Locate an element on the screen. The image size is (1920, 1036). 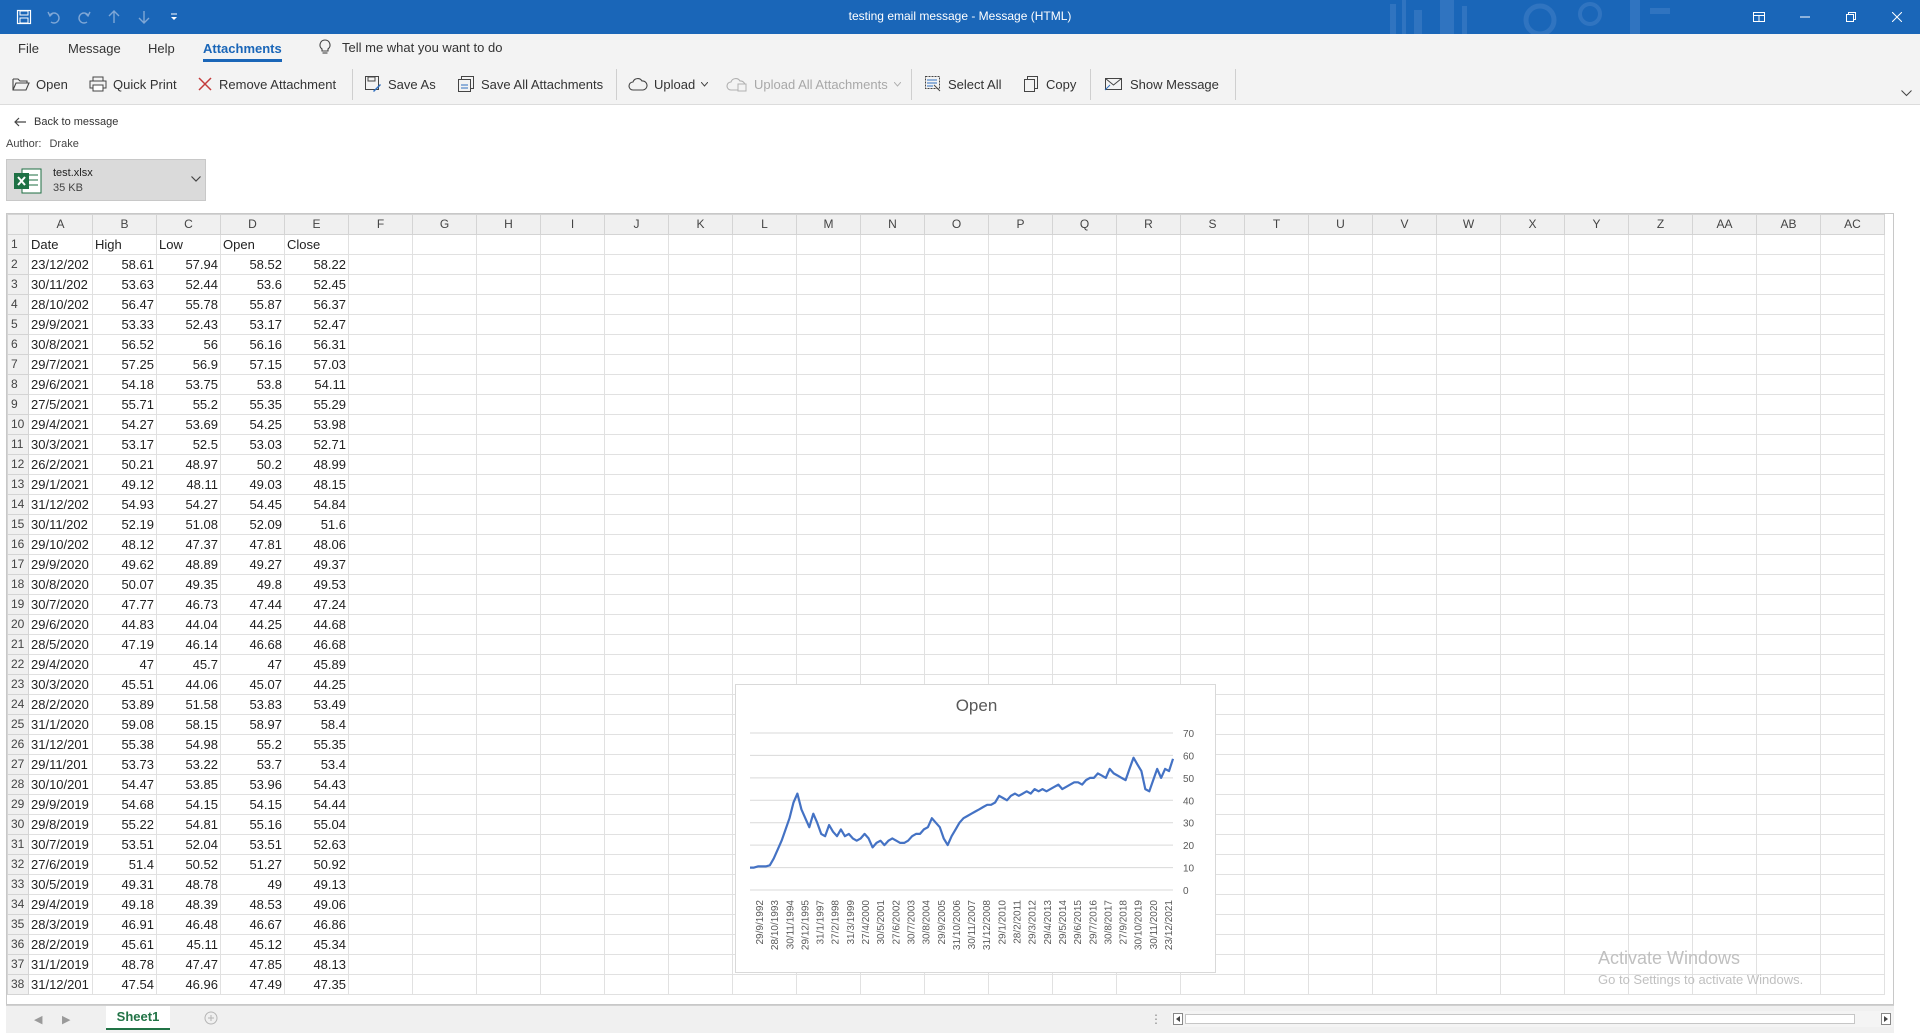
cell: Open is located at coordinates (252, 244).